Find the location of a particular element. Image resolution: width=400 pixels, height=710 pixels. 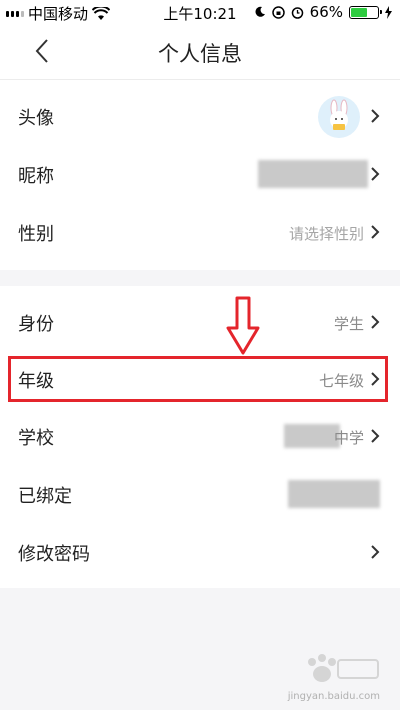

page-title: 个人信息 is located at coordinates (200, 54).